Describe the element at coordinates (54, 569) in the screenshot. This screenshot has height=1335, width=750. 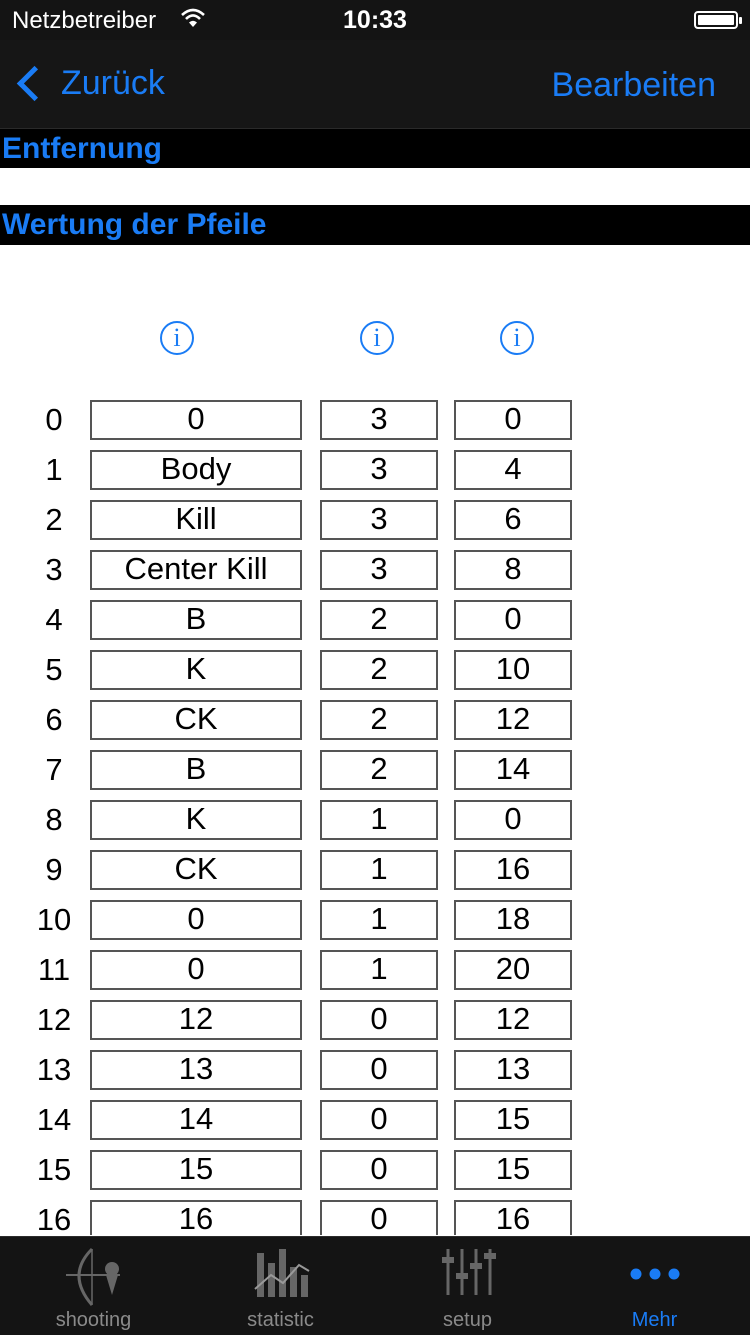
I see `row-number: 3` at that location.